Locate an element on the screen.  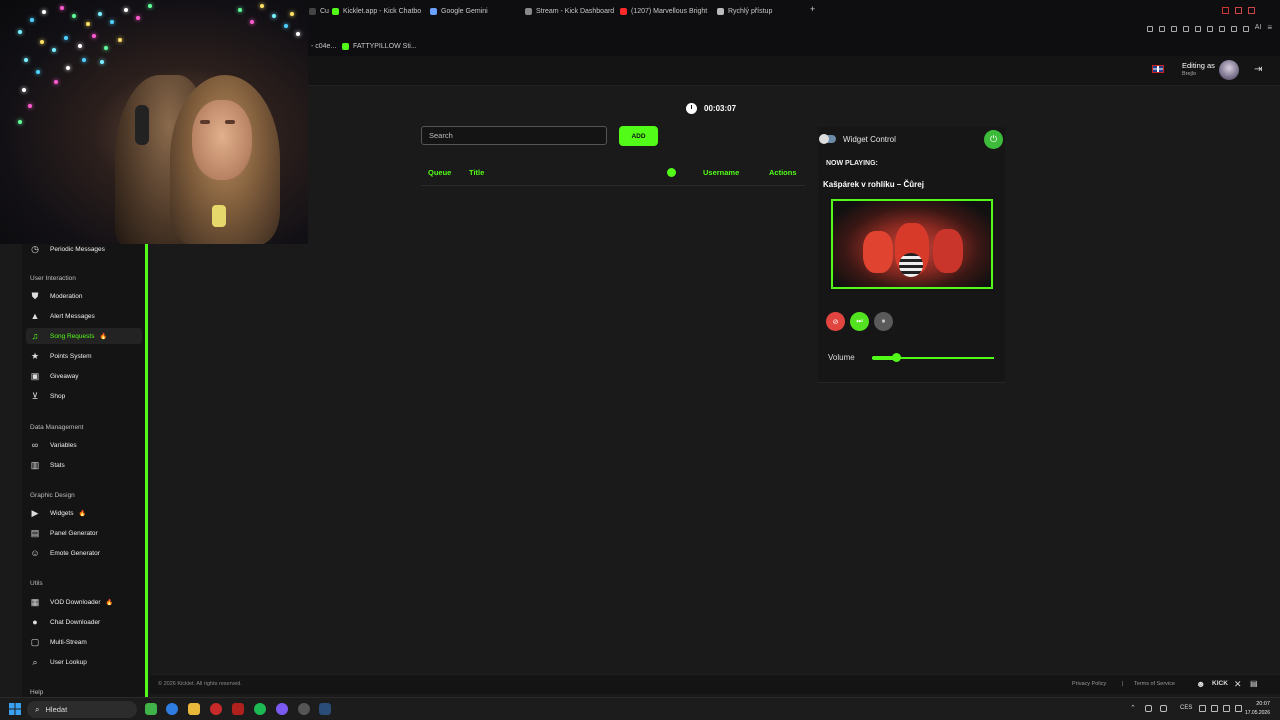
stream-timer: 00:03:07 is located at coordinates (711, 108).